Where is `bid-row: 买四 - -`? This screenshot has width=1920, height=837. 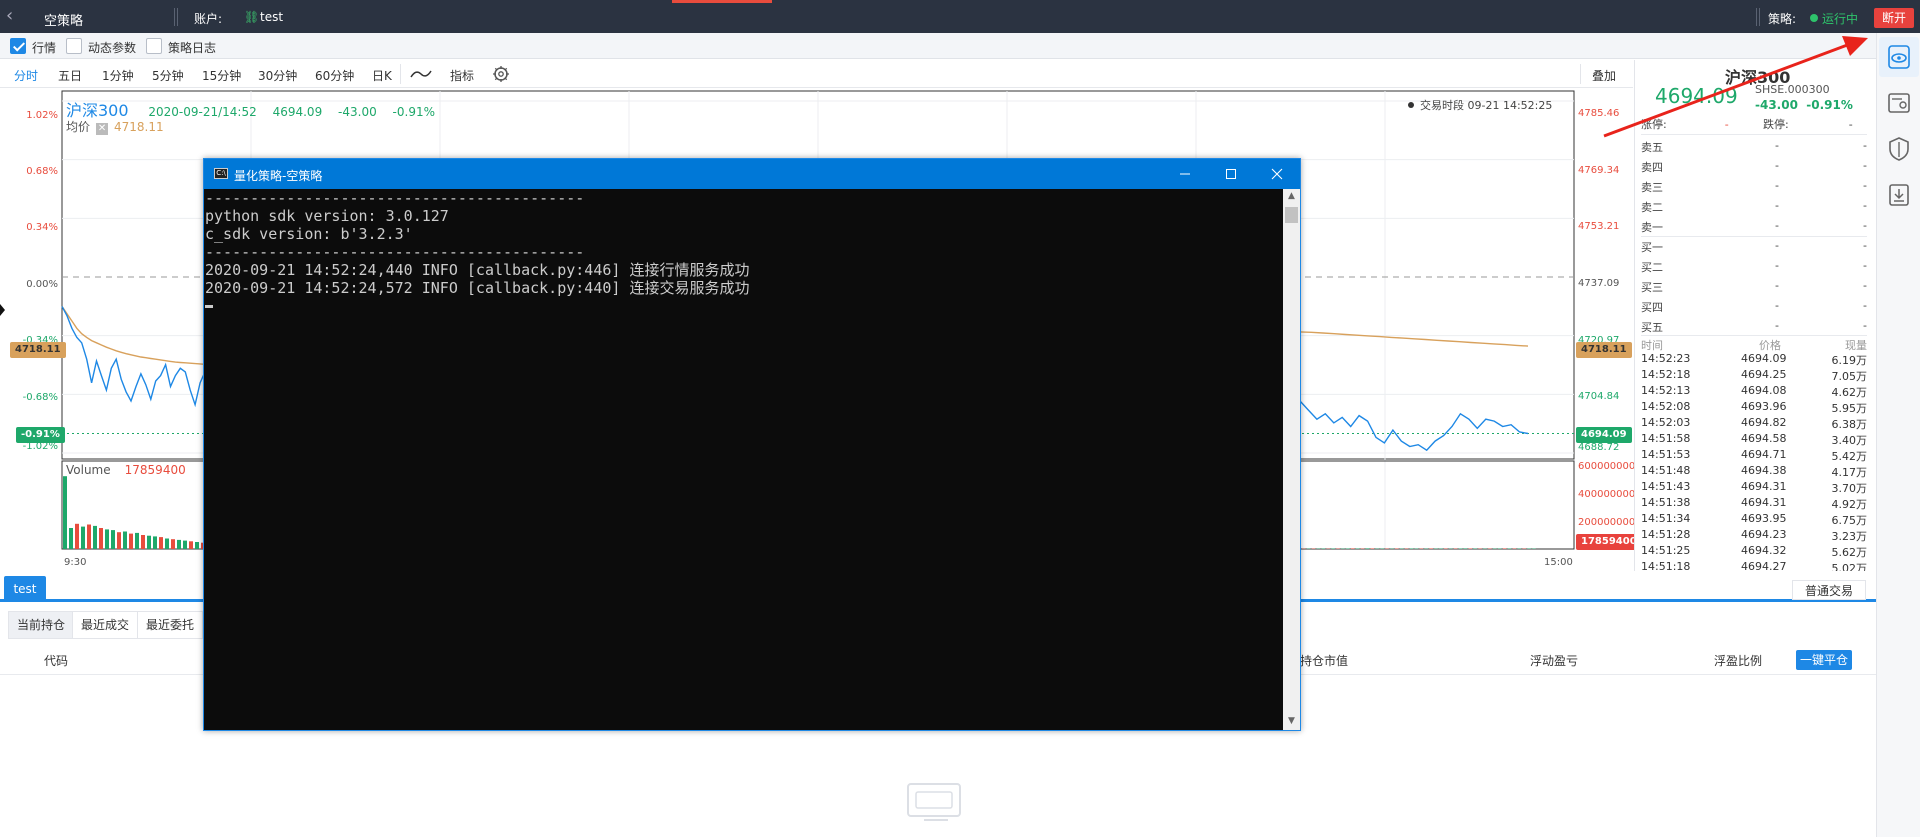 bid-row: 买四 - - is located at coordinates (1754, 305).